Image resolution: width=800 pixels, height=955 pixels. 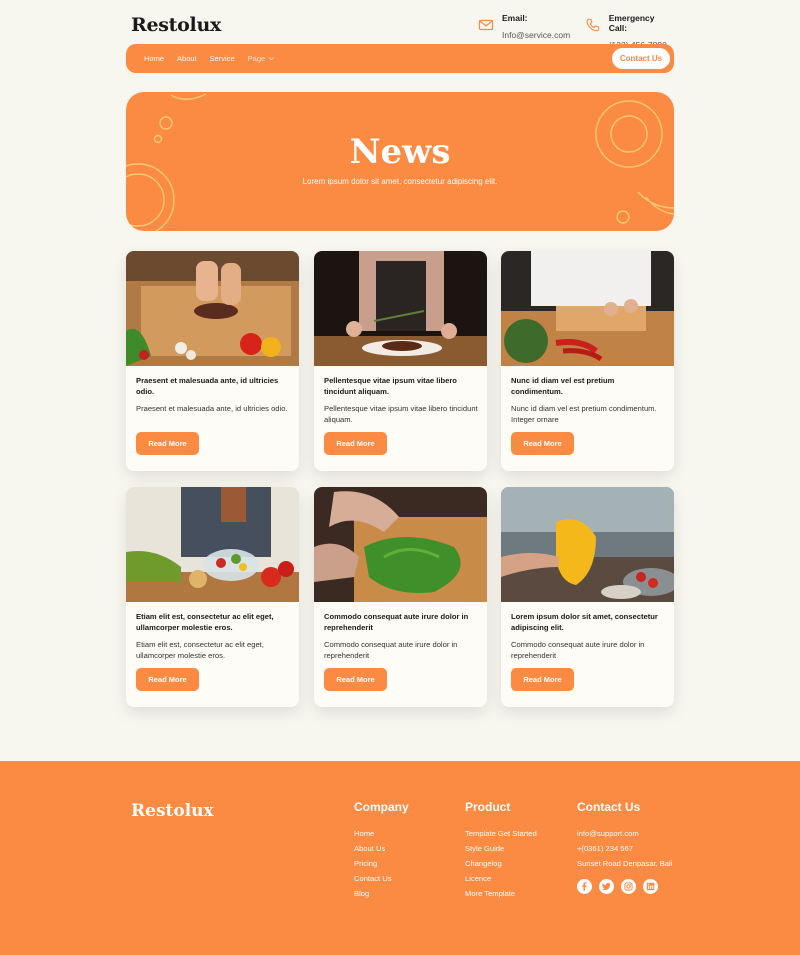 I want to click on footer-link-pricing: Pricing, so click(x=381, y=863).